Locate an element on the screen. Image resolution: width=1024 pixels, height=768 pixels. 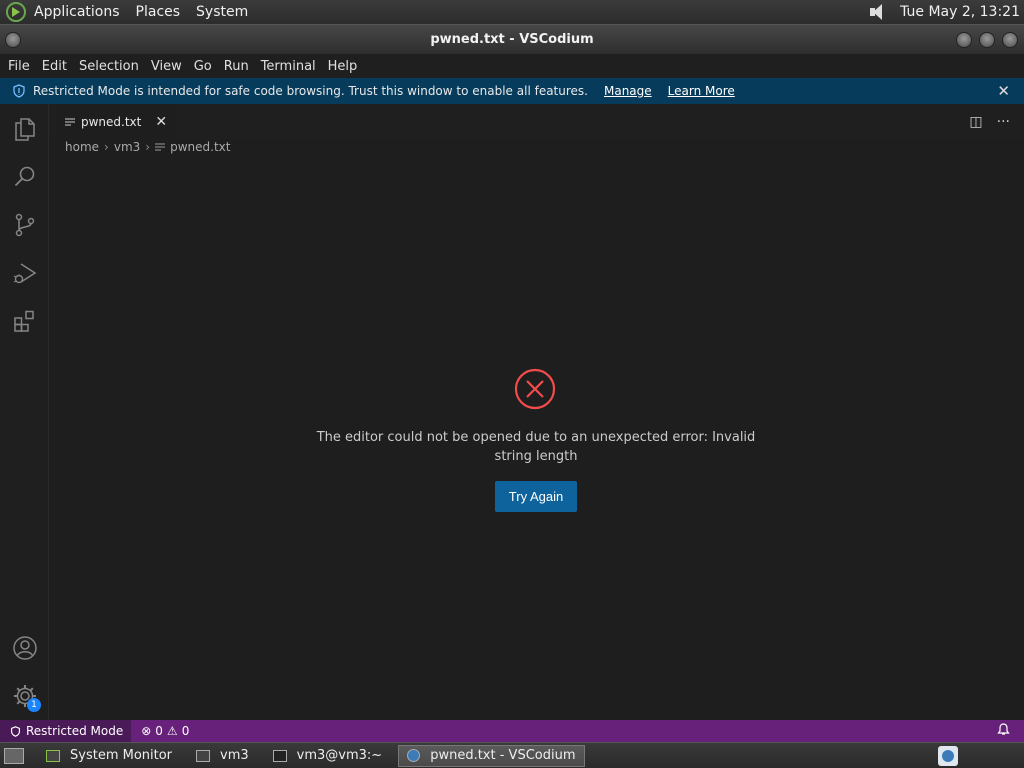
try-again-button: Try Again is located at coordinates (536, 496).